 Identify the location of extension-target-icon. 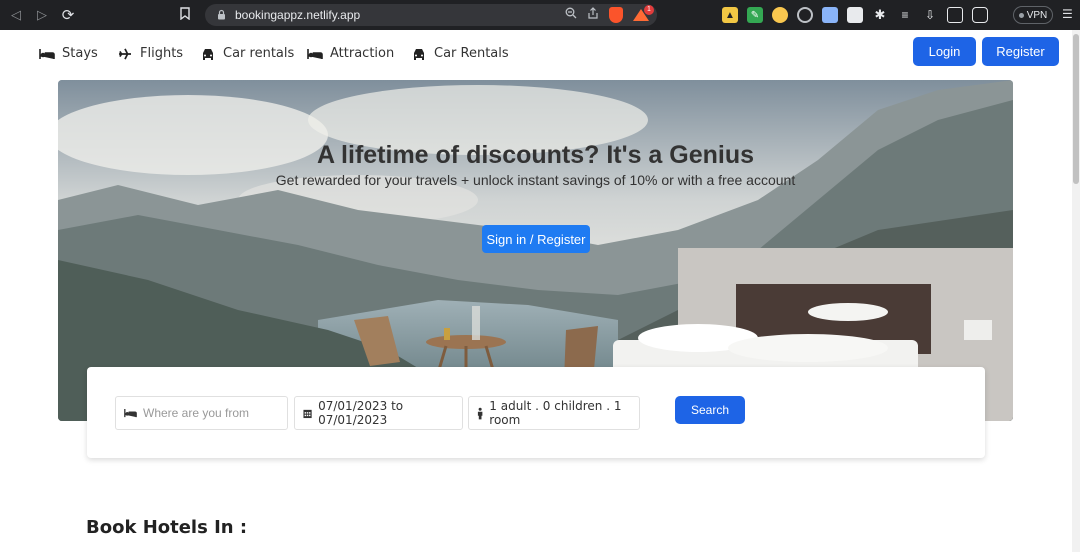
(805, 15).